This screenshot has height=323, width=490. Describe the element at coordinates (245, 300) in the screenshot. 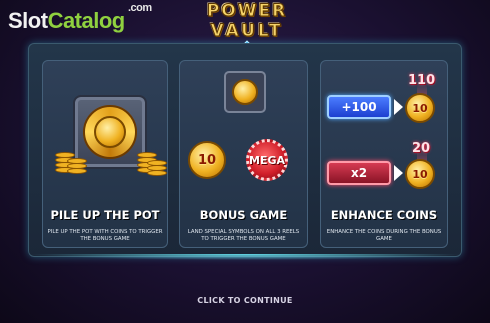

I see `click-to-continue-button: CLICK TO CONTINUE` at that location.